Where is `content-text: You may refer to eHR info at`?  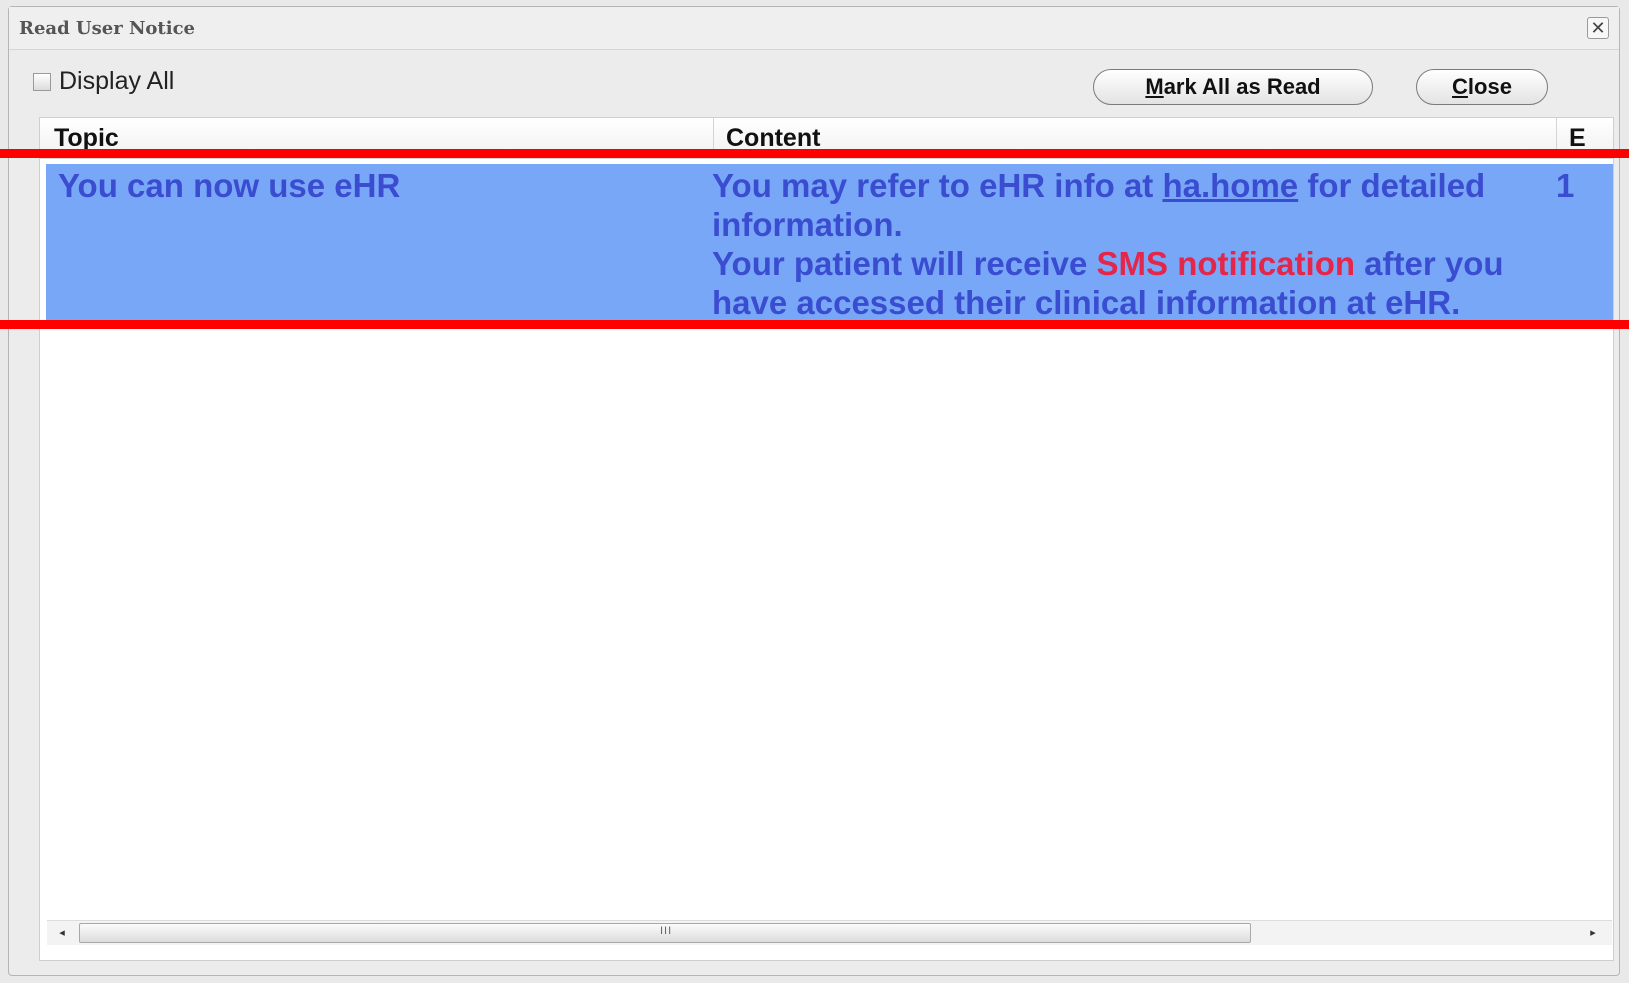 content-text: You may refer to eHR info at is located at coordinates (937, 185).